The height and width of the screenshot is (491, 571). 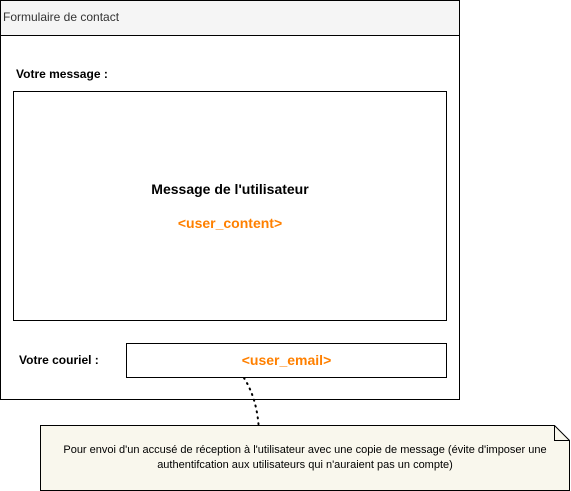 I want to click on message-title: Message de l'utilisateur, so click(x=230, y=189).